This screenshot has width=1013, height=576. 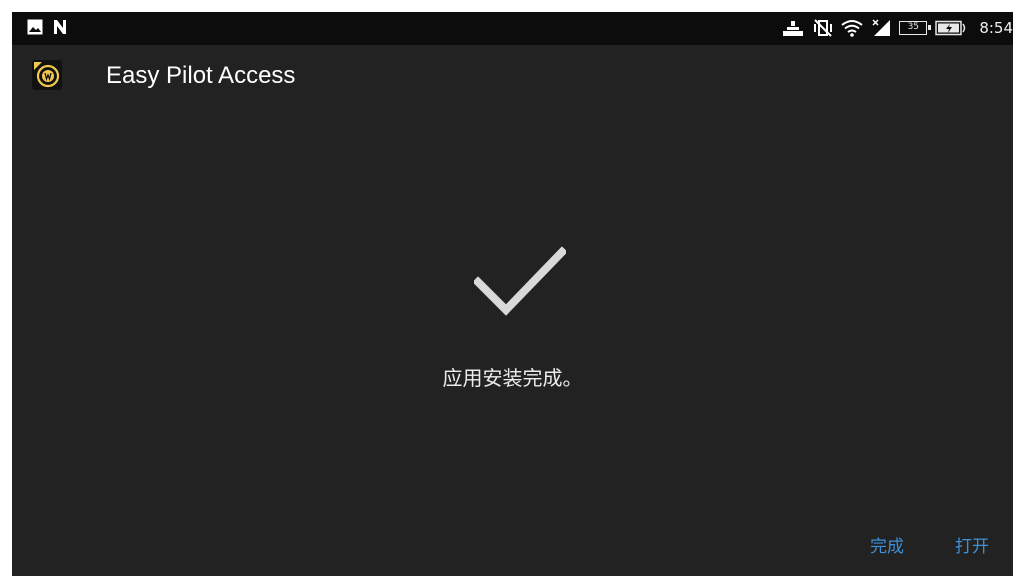 I want to click on battery-icon: 35, so click(x=915, y=28).